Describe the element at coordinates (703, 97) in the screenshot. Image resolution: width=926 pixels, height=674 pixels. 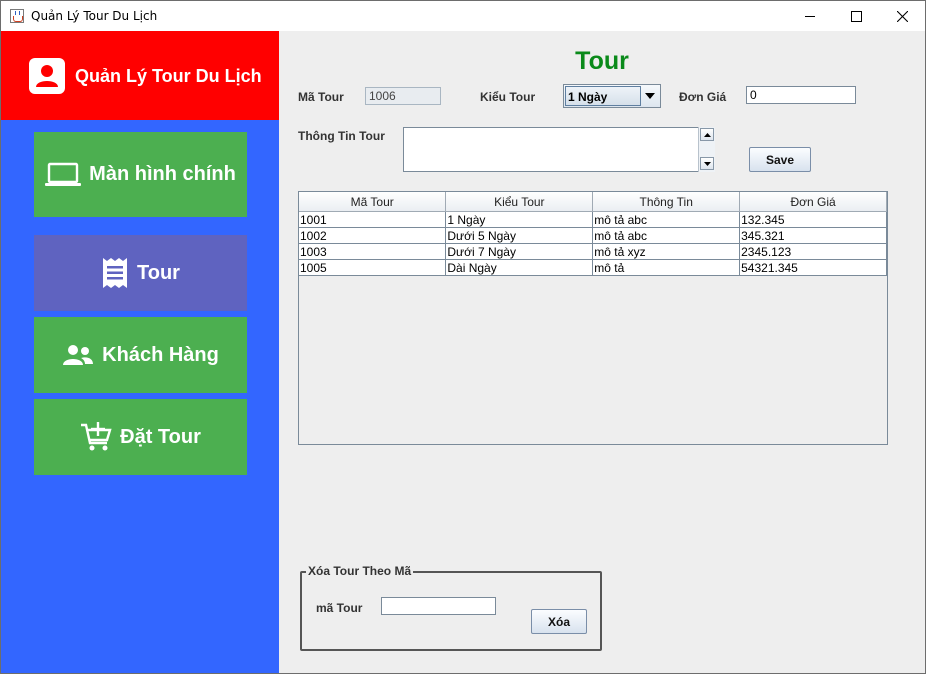
I see `don-gia-label: Đơn Giá` at that location.